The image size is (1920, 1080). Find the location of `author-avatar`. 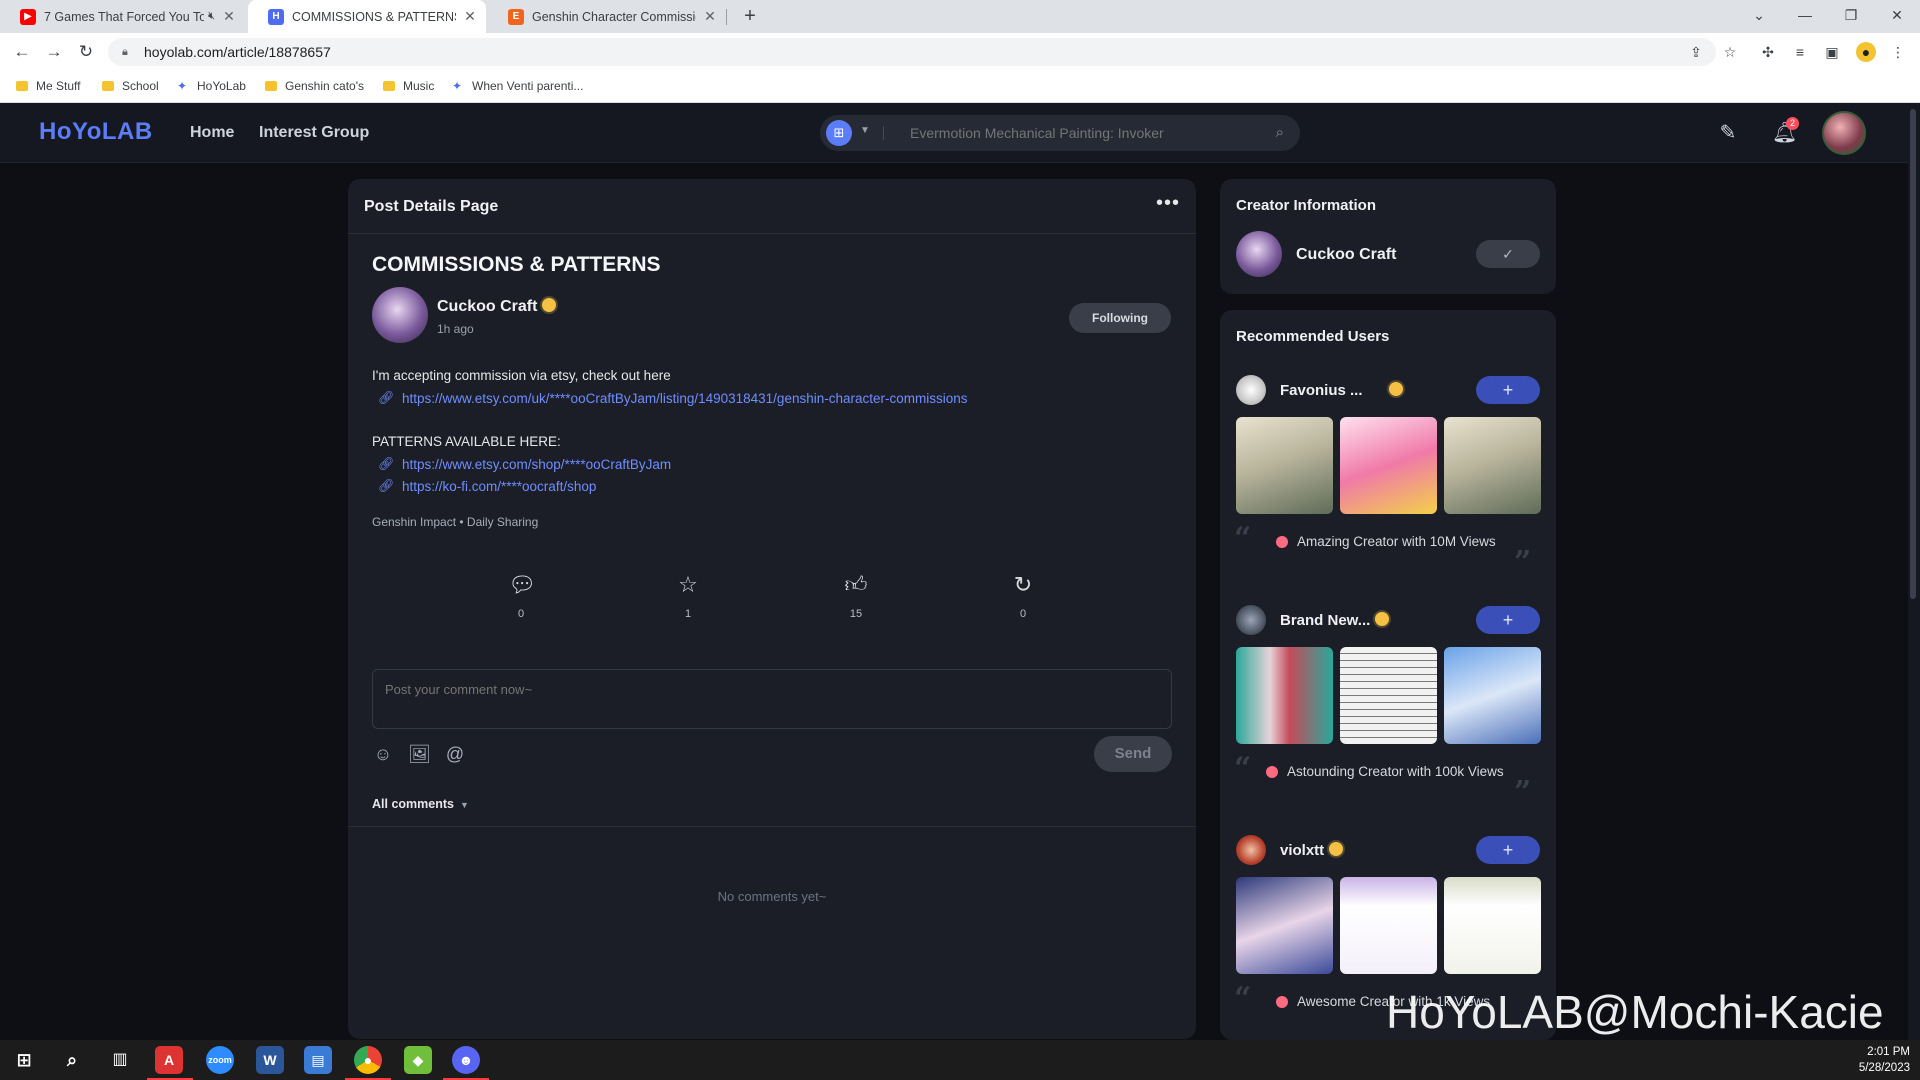

author-avatar is located at coordinates (400, 315).